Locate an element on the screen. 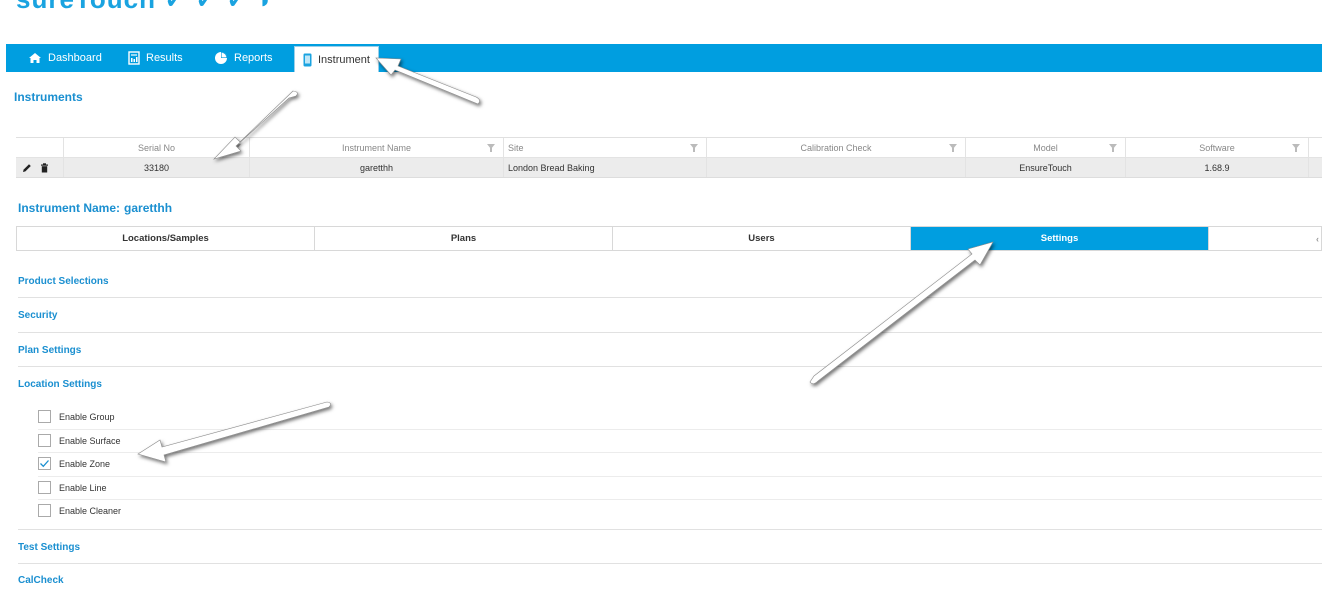  nav-dashboard: Dashboard is located at coordinates (65, 58).